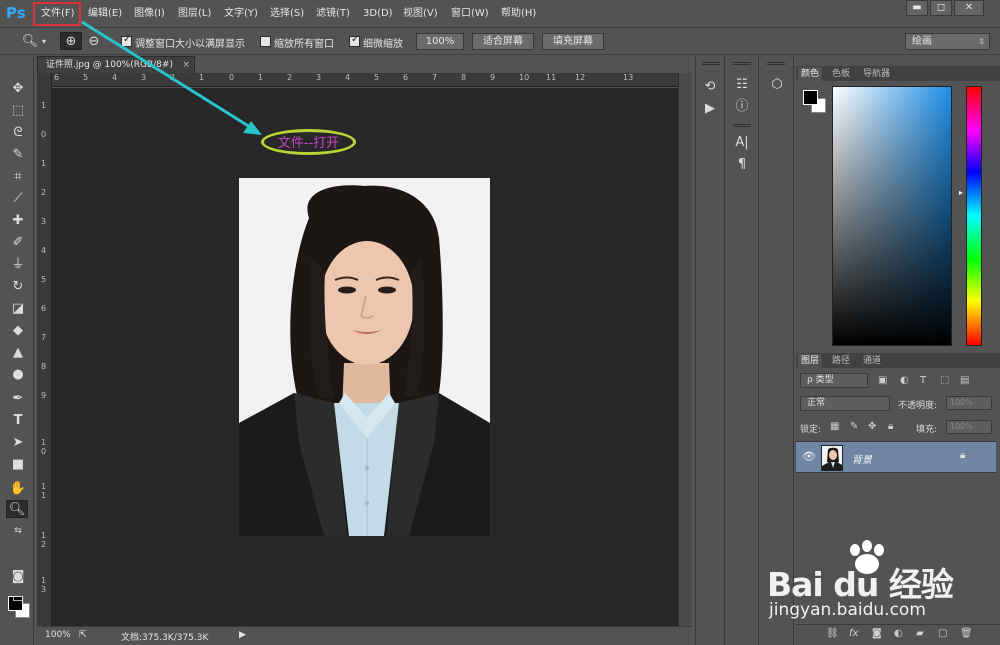  Describe the element at coordinates (18, 399) in the screenshot. I see `pen-tool-icon: ✒` at that location.